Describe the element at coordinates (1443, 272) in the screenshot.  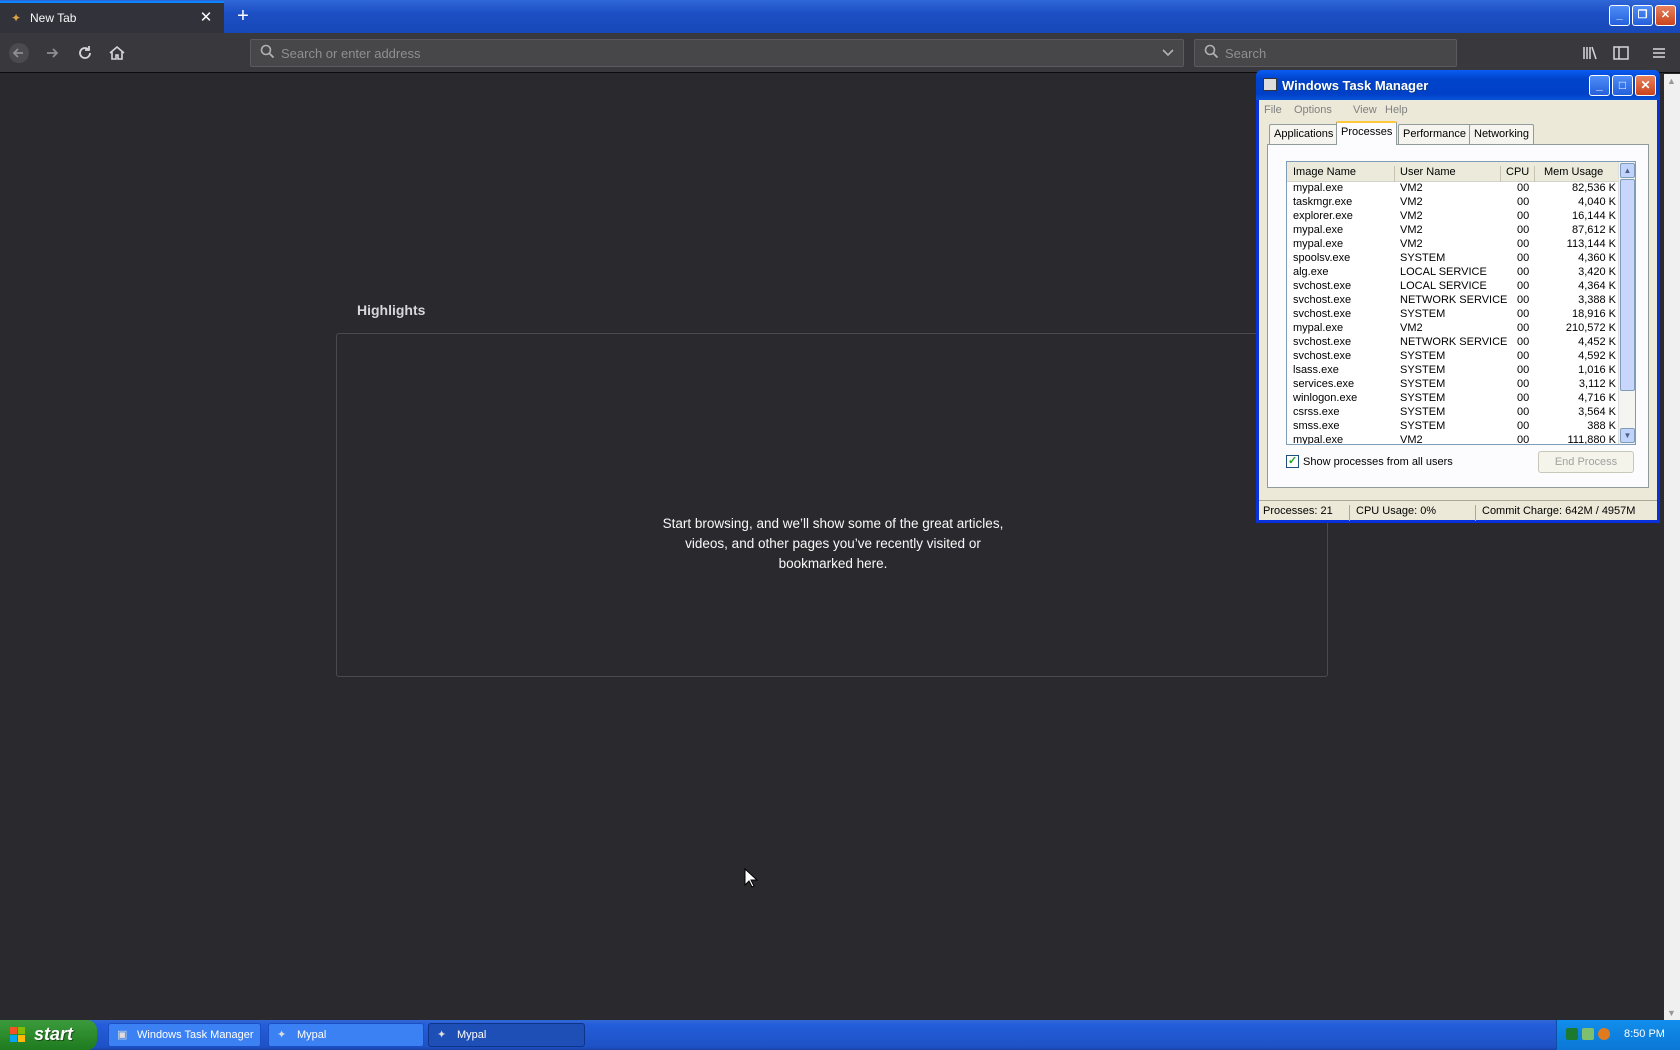
I see `user-name-cell: LOCAL SERVICE` at that location.